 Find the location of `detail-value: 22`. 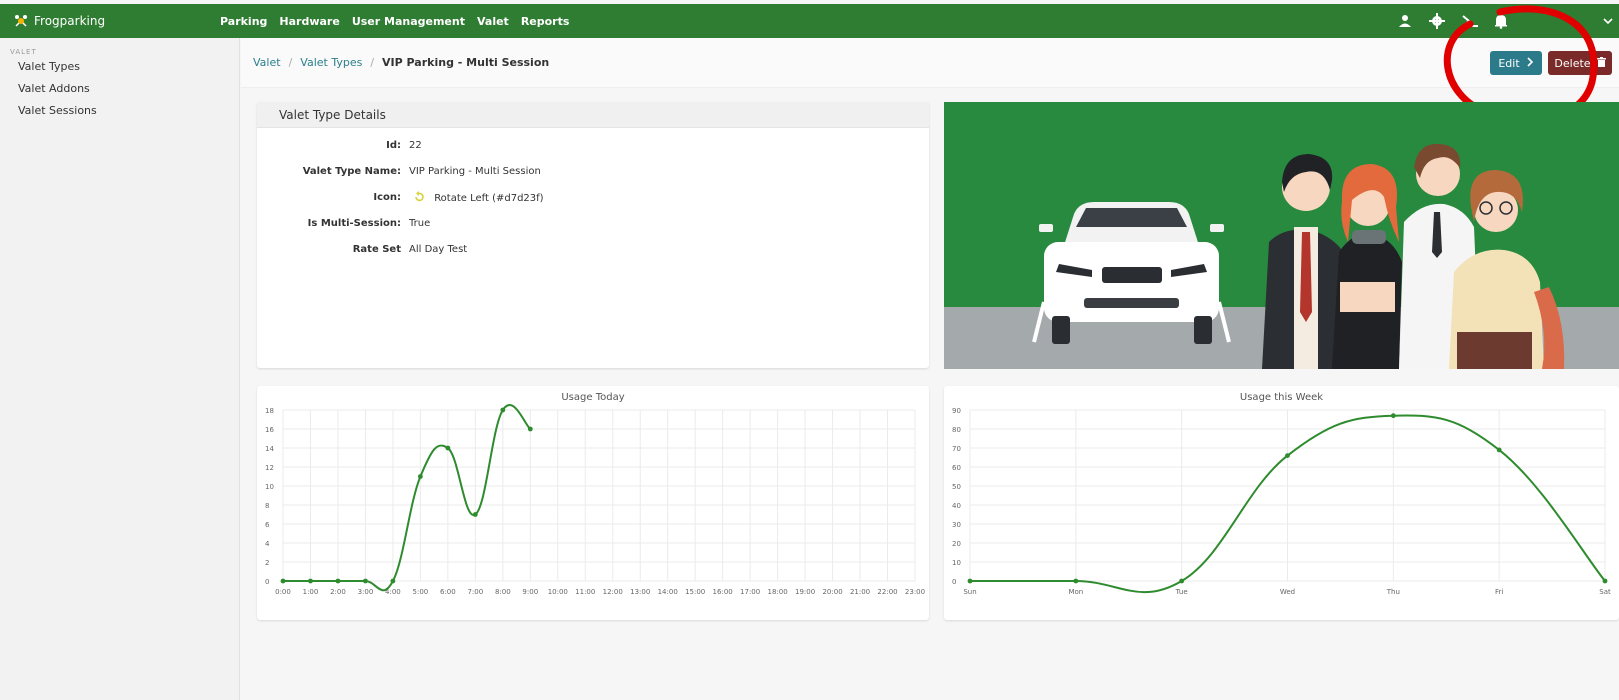

detail-value: 22 is located at coordinates (415, 145).